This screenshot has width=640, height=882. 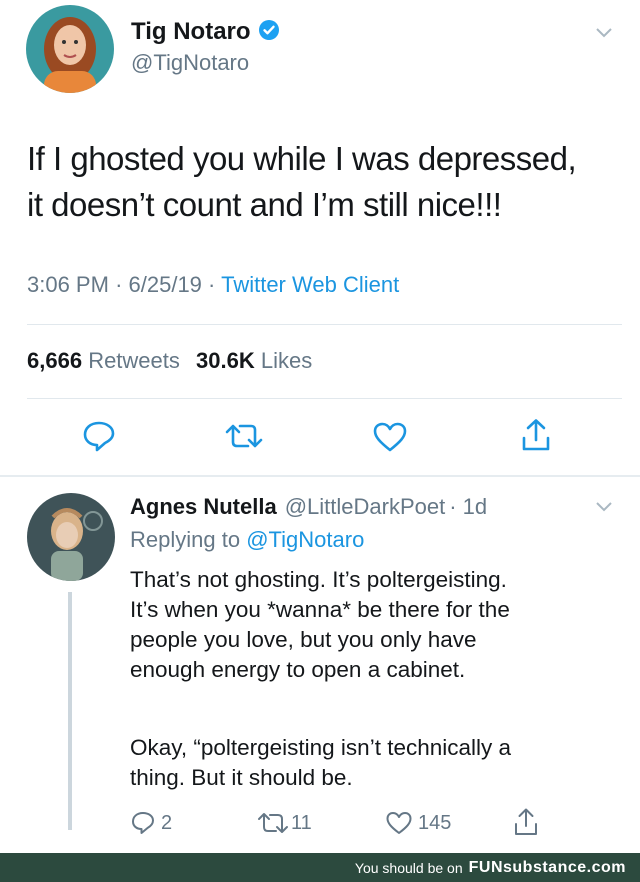 I want to click on tweet-date: 6/25/19, so click(x=165, y=284).